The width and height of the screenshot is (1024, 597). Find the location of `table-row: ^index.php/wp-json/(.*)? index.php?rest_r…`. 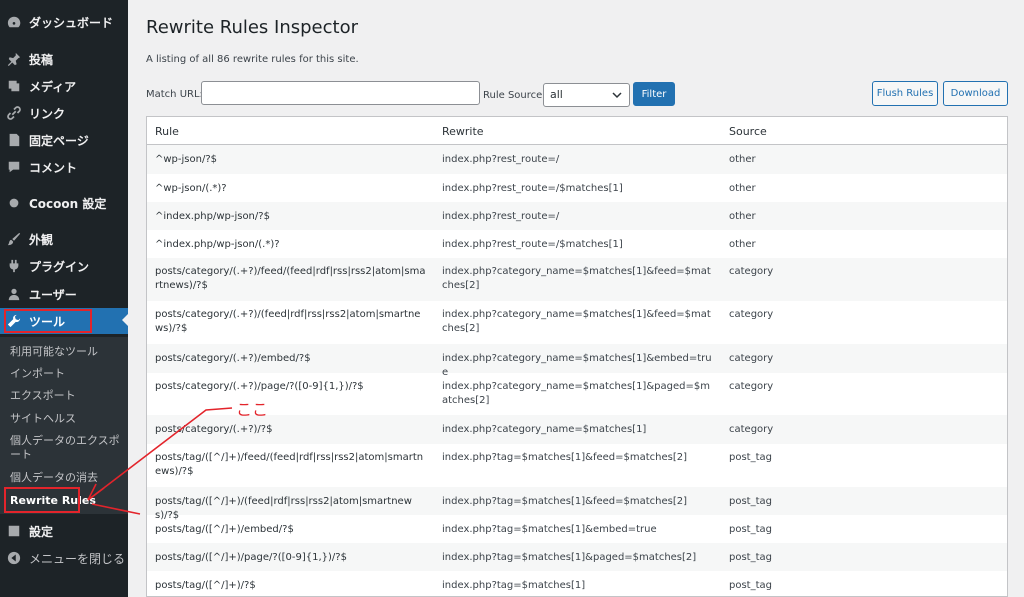

table-row: ^index.php/wp-json/(.*)? index.php?rest_r… is located at coordinates (577, 244).